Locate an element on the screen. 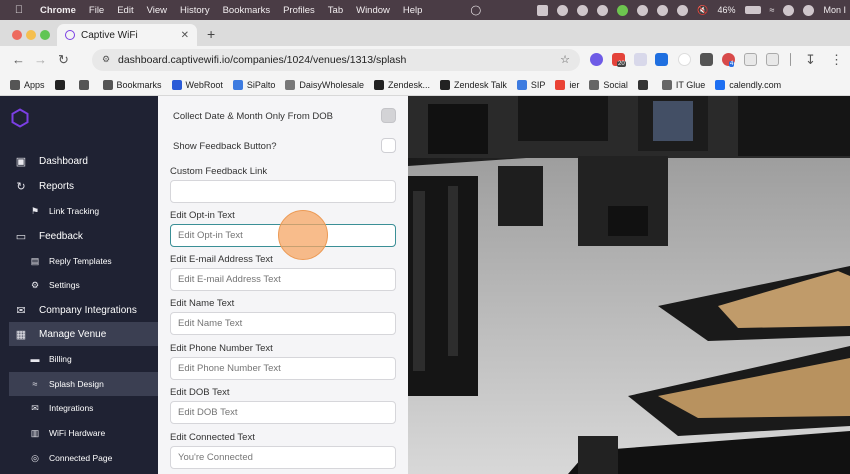 The image size is (850, 474). captive-wifi-logo-icon is located at coordinates (20, 118).